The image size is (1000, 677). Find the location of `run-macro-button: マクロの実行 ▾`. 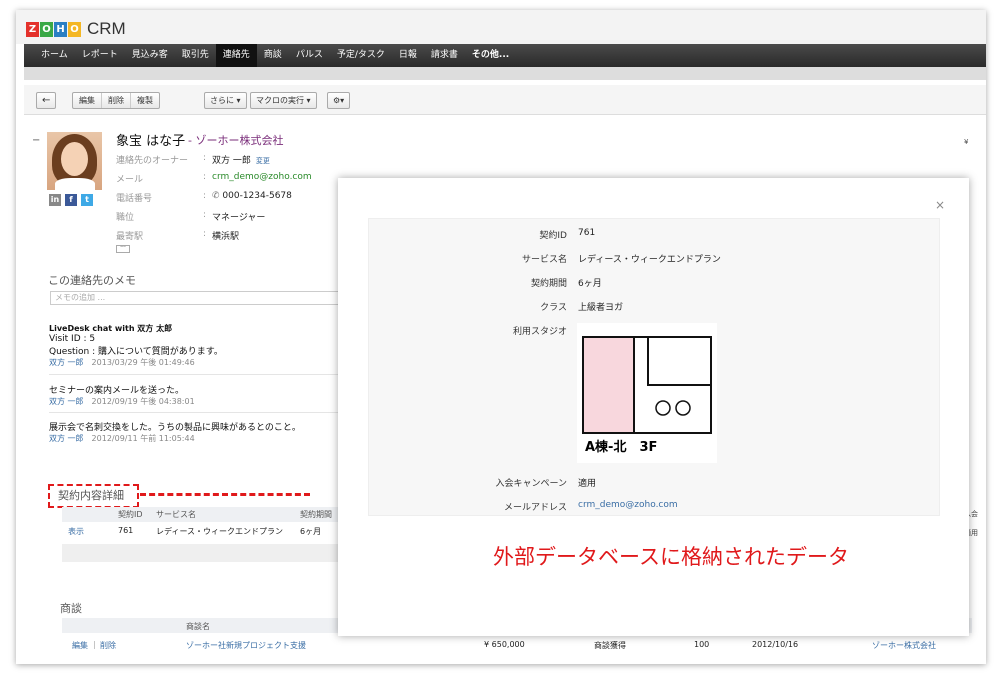

run-macro-button: マクロの実行 ▾ is located at coordinates (283, 100).